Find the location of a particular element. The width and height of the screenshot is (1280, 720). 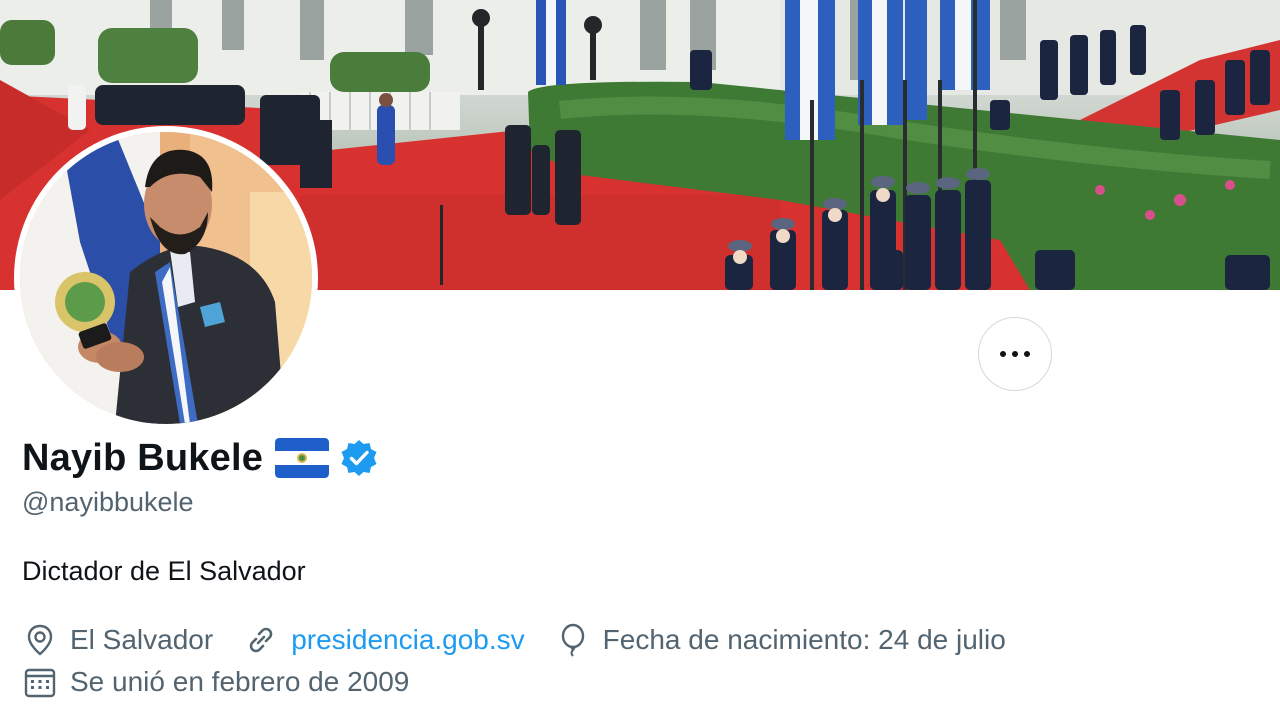

handle: @nayibbukele is located at coordinates (108, 502).